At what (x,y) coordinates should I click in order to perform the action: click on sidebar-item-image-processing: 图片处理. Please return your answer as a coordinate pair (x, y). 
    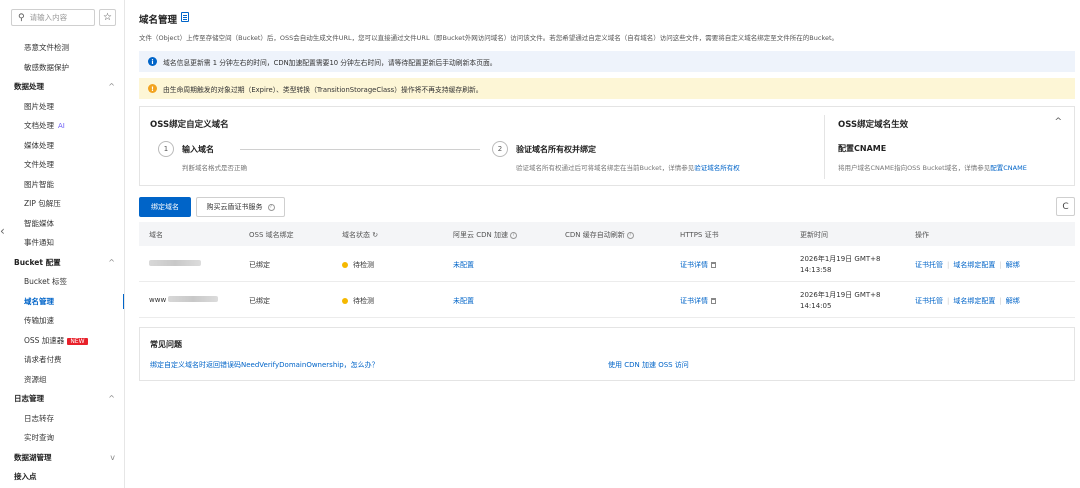
    Looking at the image, I should click on (62, 107).